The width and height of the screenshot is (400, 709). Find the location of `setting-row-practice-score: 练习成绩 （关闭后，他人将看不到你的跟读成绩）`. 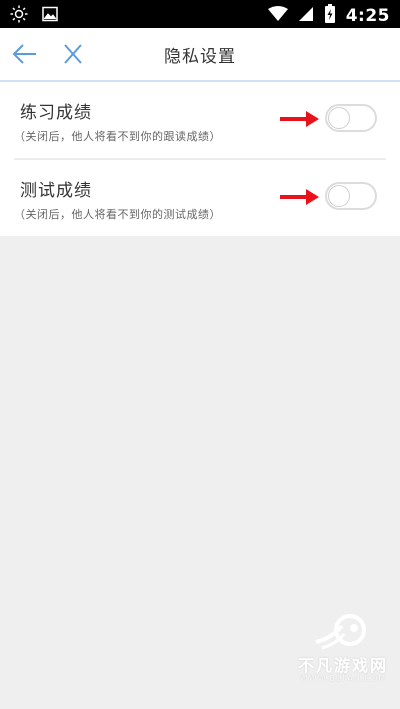

setting-row-practice-score: 练习成绩 （关闭后，他人将看不到你的跟读成绩） is located at coordinates (200, 121).